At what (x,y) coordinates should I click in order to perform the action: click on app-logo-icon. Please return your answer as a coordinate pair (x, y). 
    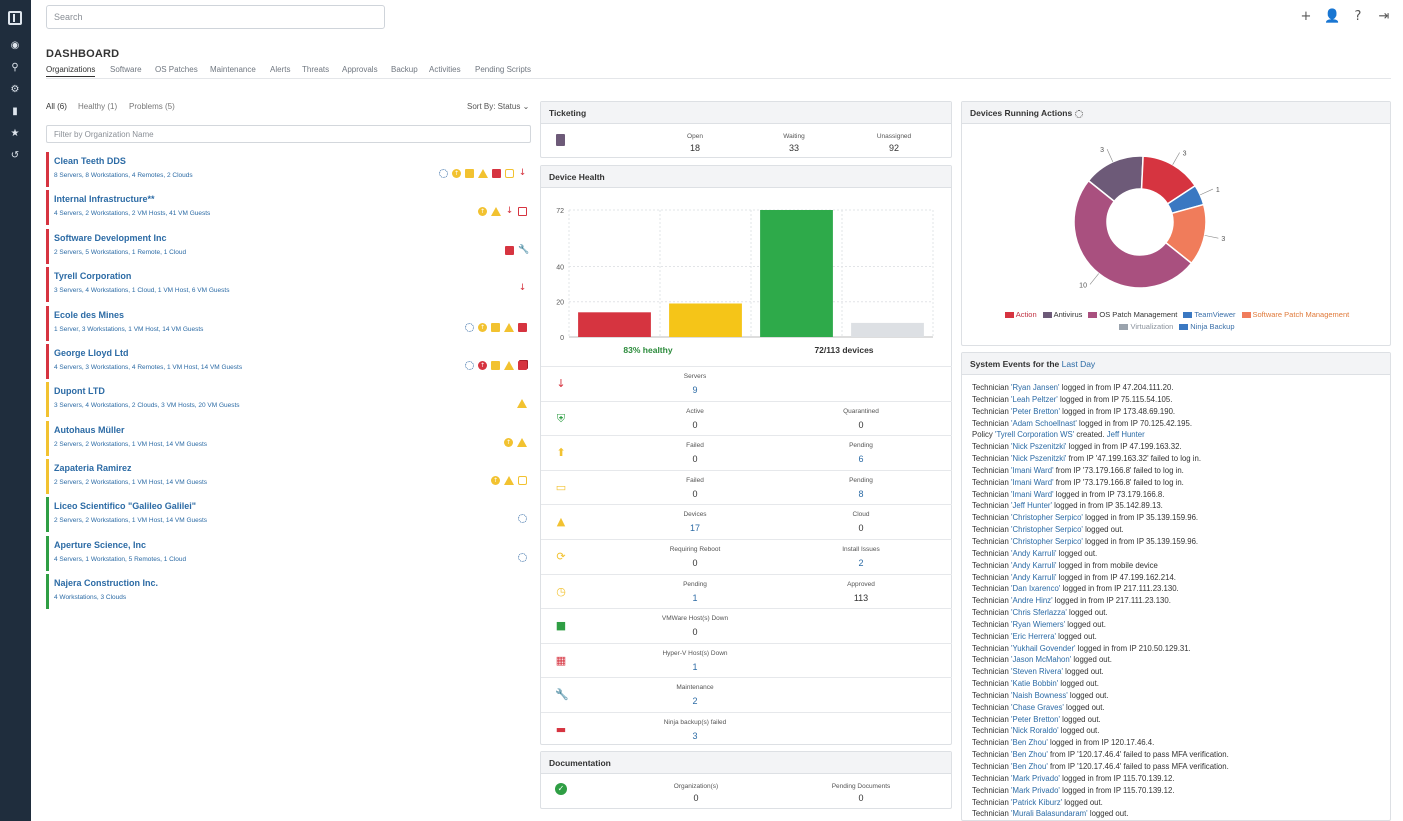
    Looking at the image, I should click on (15, 18).